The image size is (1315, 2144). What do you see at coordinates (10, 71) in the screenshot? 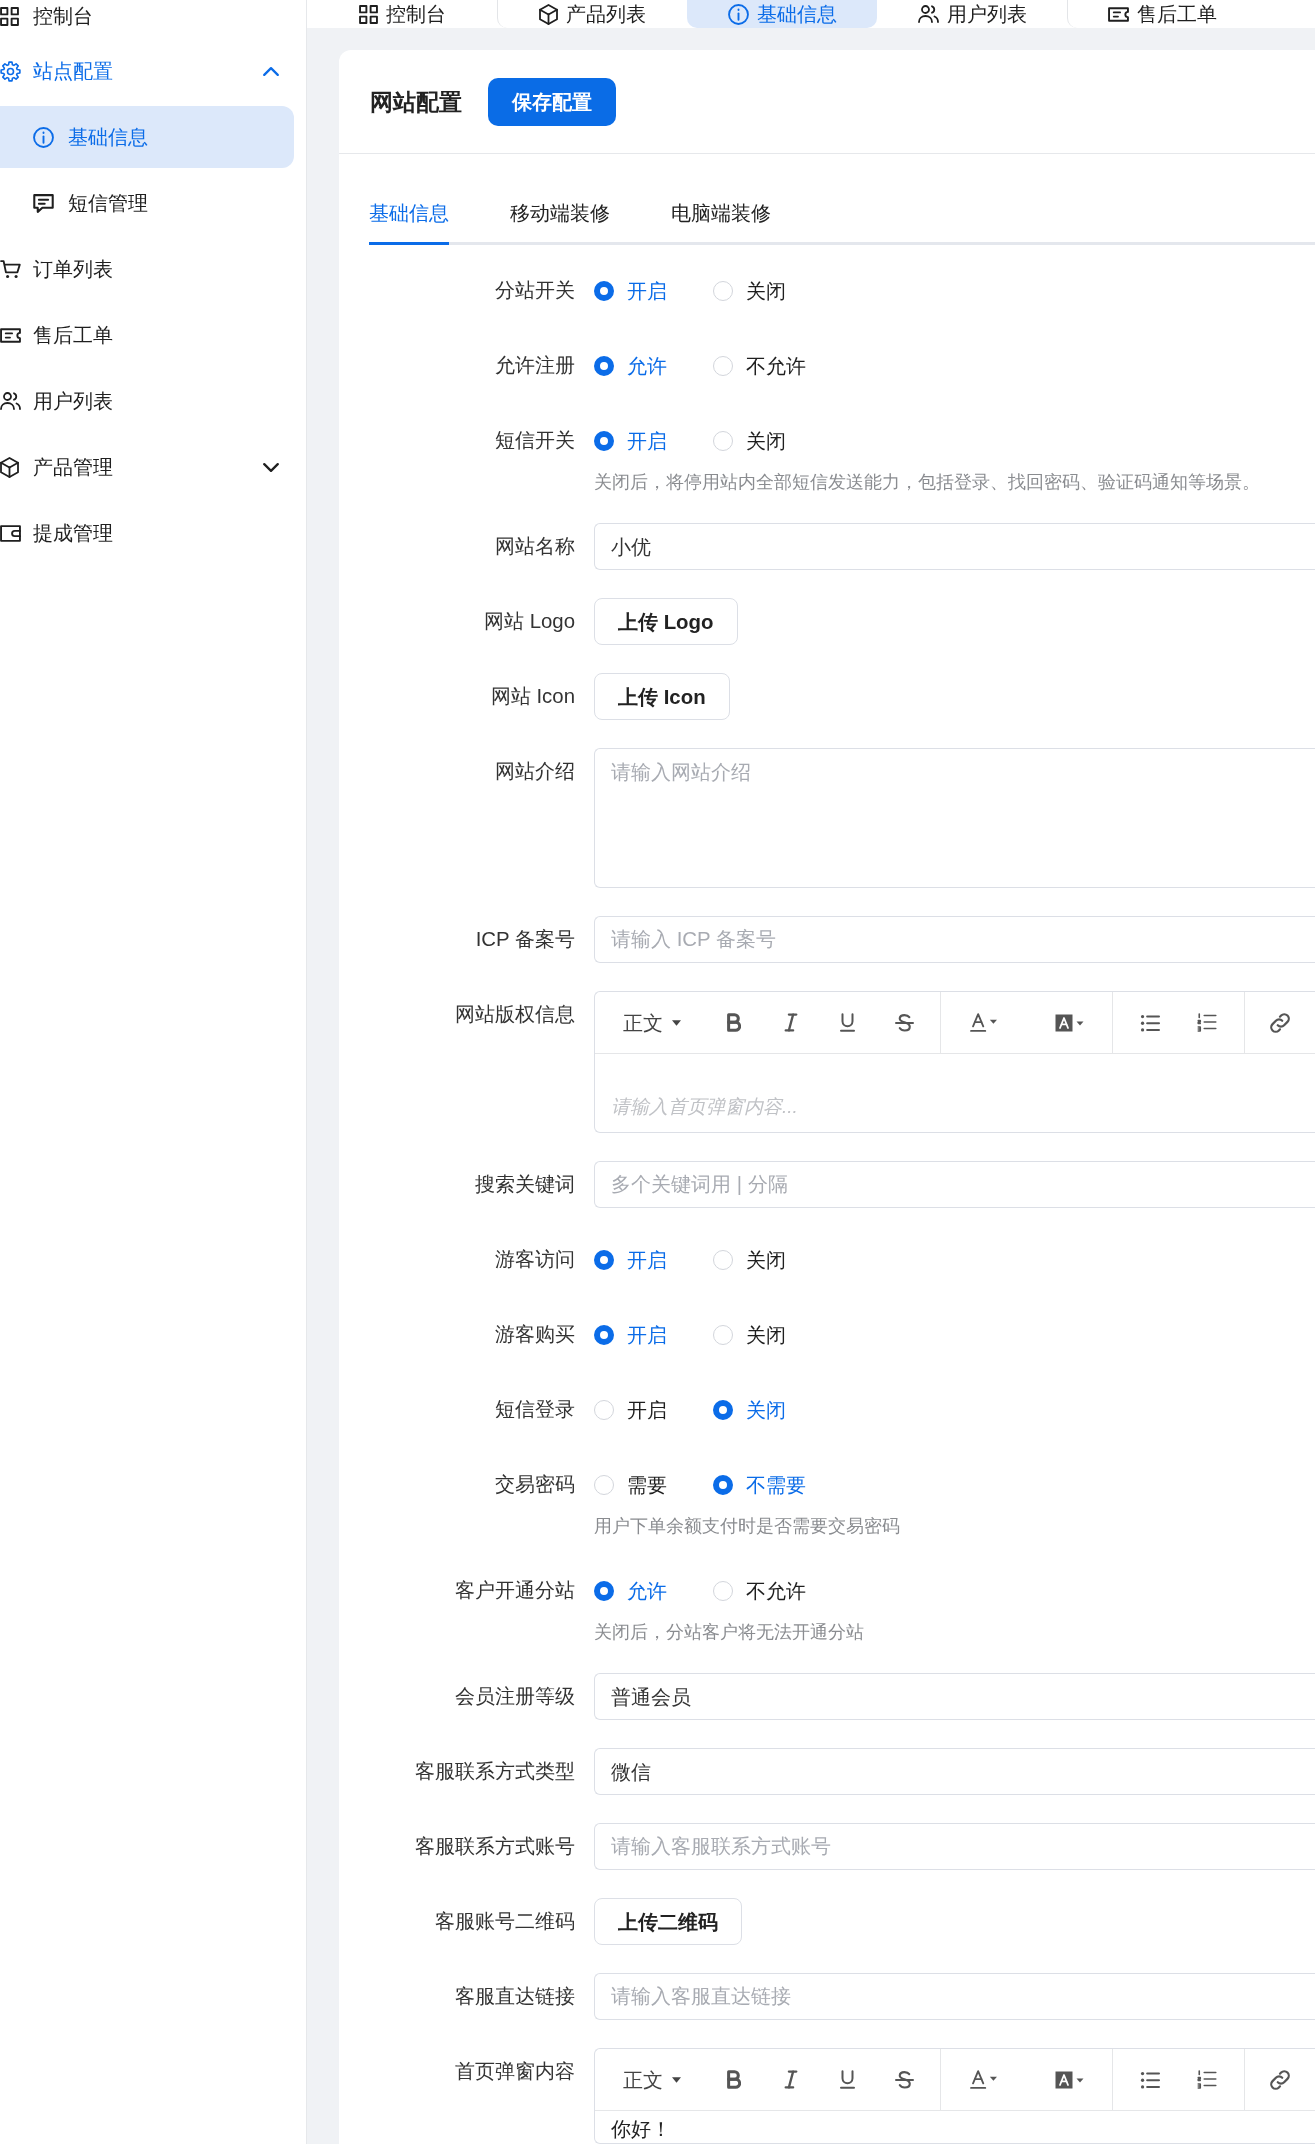
I see `gear-icon` at bounding box center [10, 71].